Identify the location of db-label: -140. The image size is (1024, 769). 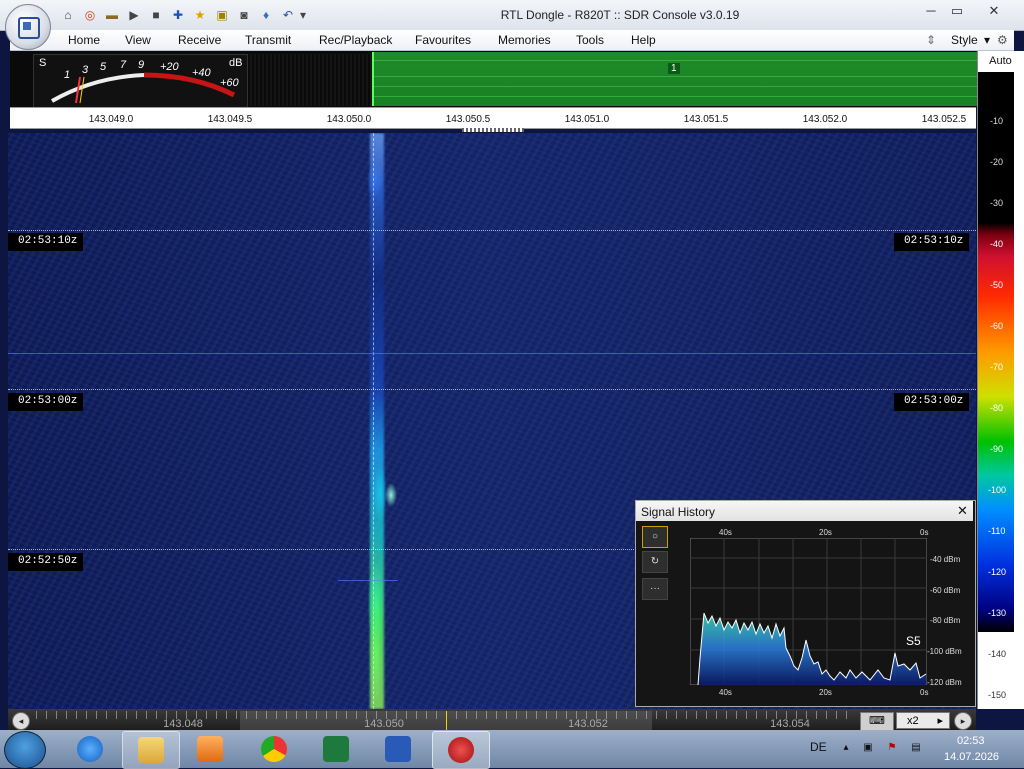
(997, 654).